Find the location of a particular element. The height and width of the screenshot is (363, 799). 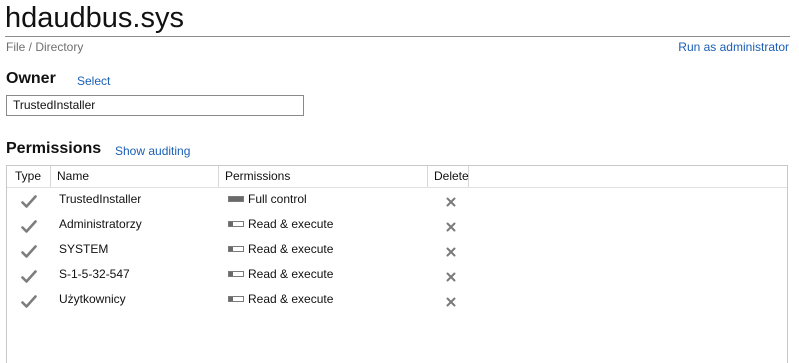

page-title: hdaudbus.sys is located at coordinates (94, 18).